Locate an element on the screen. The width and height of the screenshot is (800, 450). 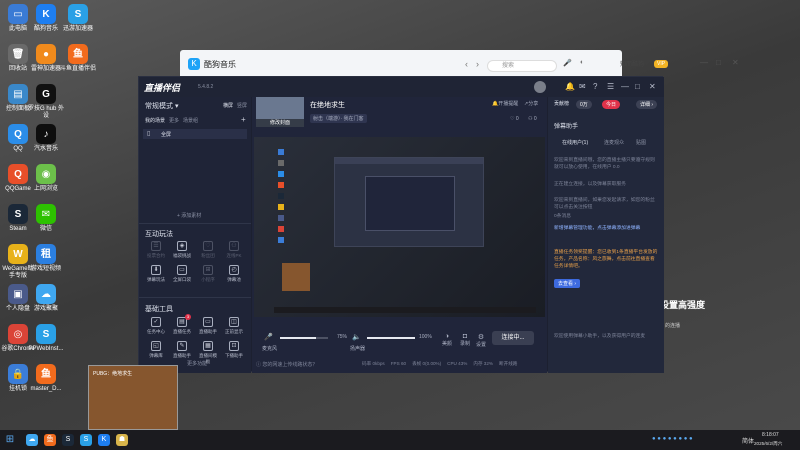
speaker-volume-slider is located at coordinates (391, 338).